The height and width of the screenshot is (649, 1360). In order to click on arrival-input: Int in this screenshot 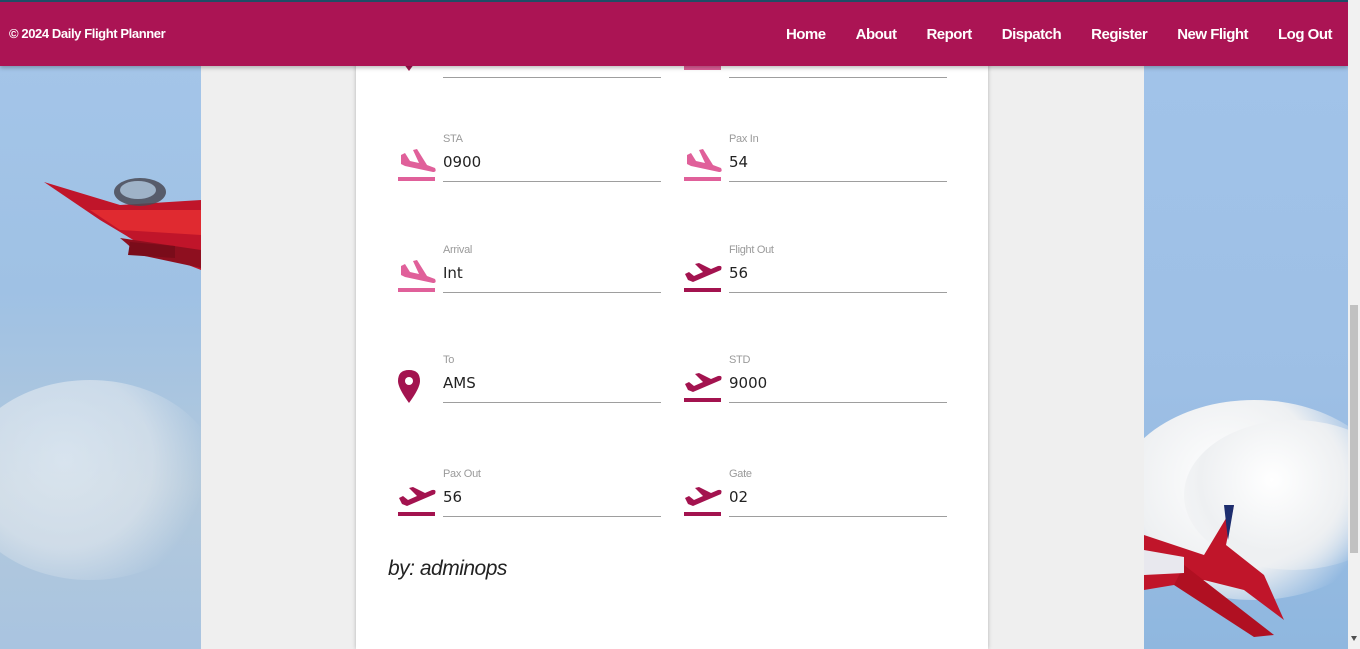, I will do `click(552, 275)`.